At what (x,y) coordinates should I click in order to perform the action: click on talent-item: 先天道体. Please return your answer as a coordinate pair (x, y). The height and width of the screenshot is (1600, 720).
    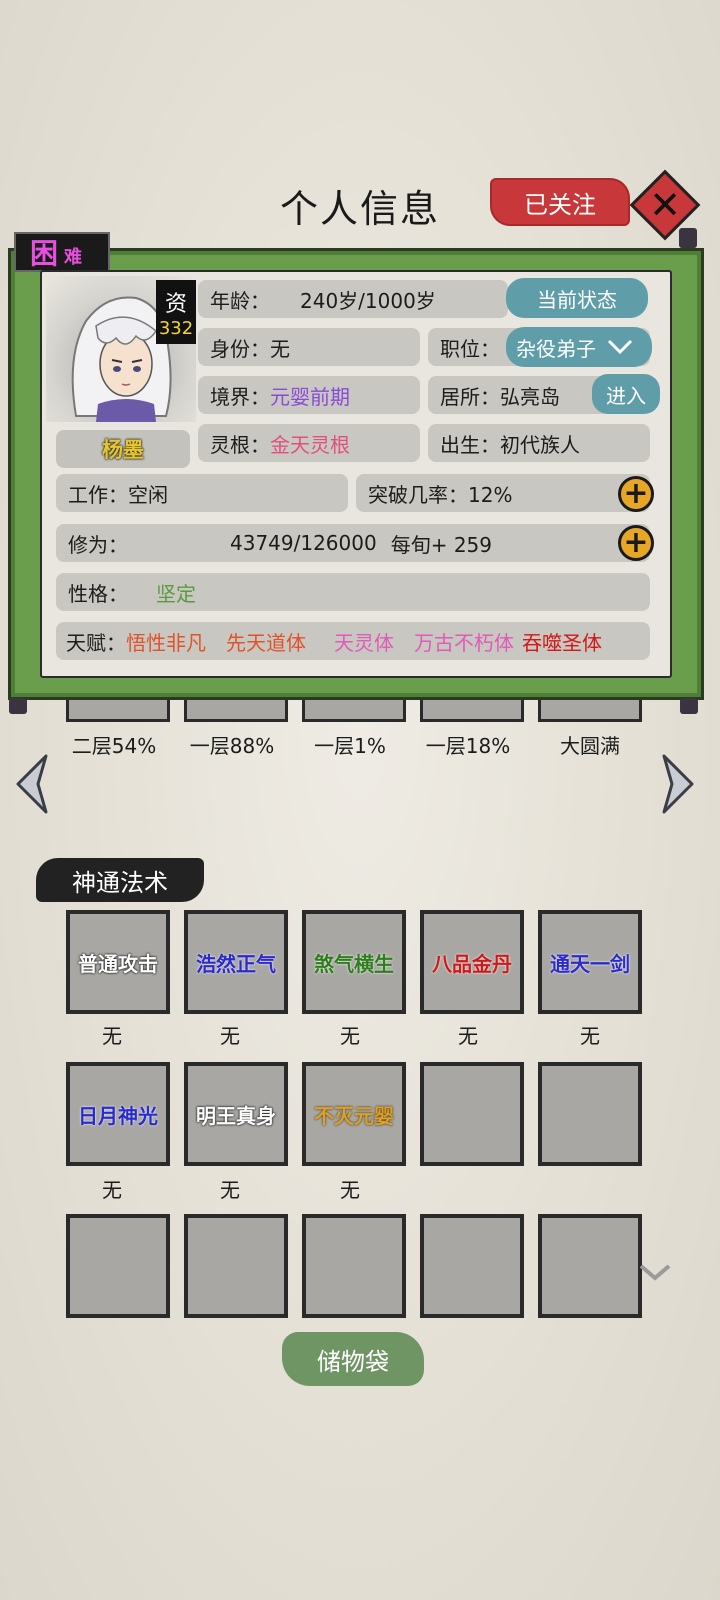
    Looking at the image, I should click on (266, 642).